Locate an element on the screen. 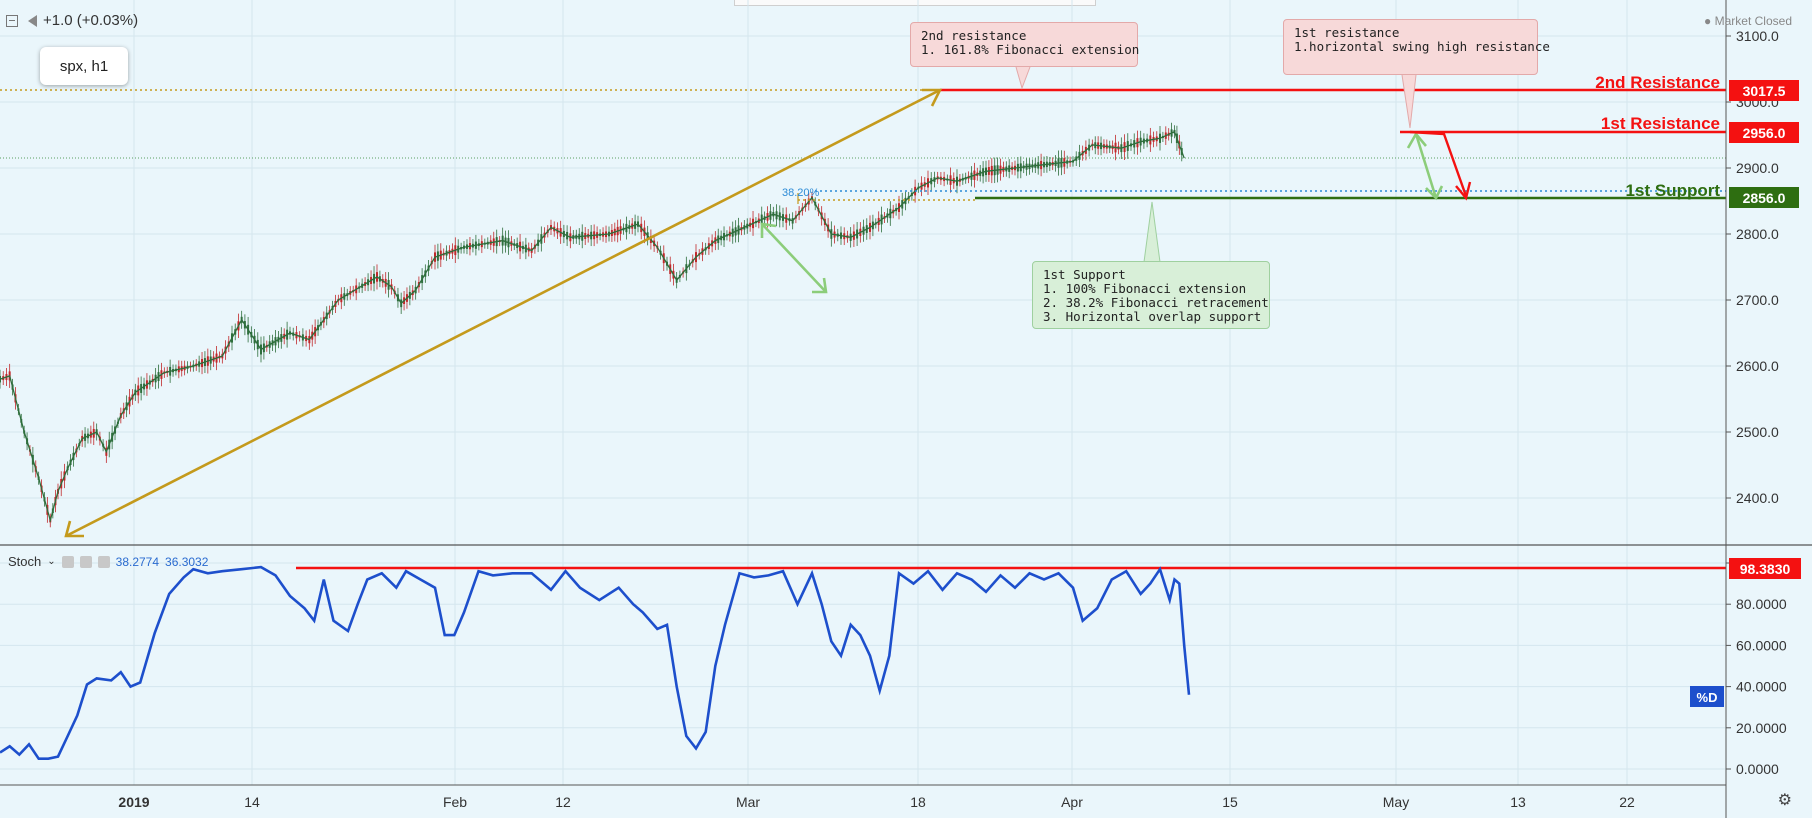 The width and height of the screenshot is (1812, 818). market-status: ● Market Closed is located at coordinates (1748, 21).